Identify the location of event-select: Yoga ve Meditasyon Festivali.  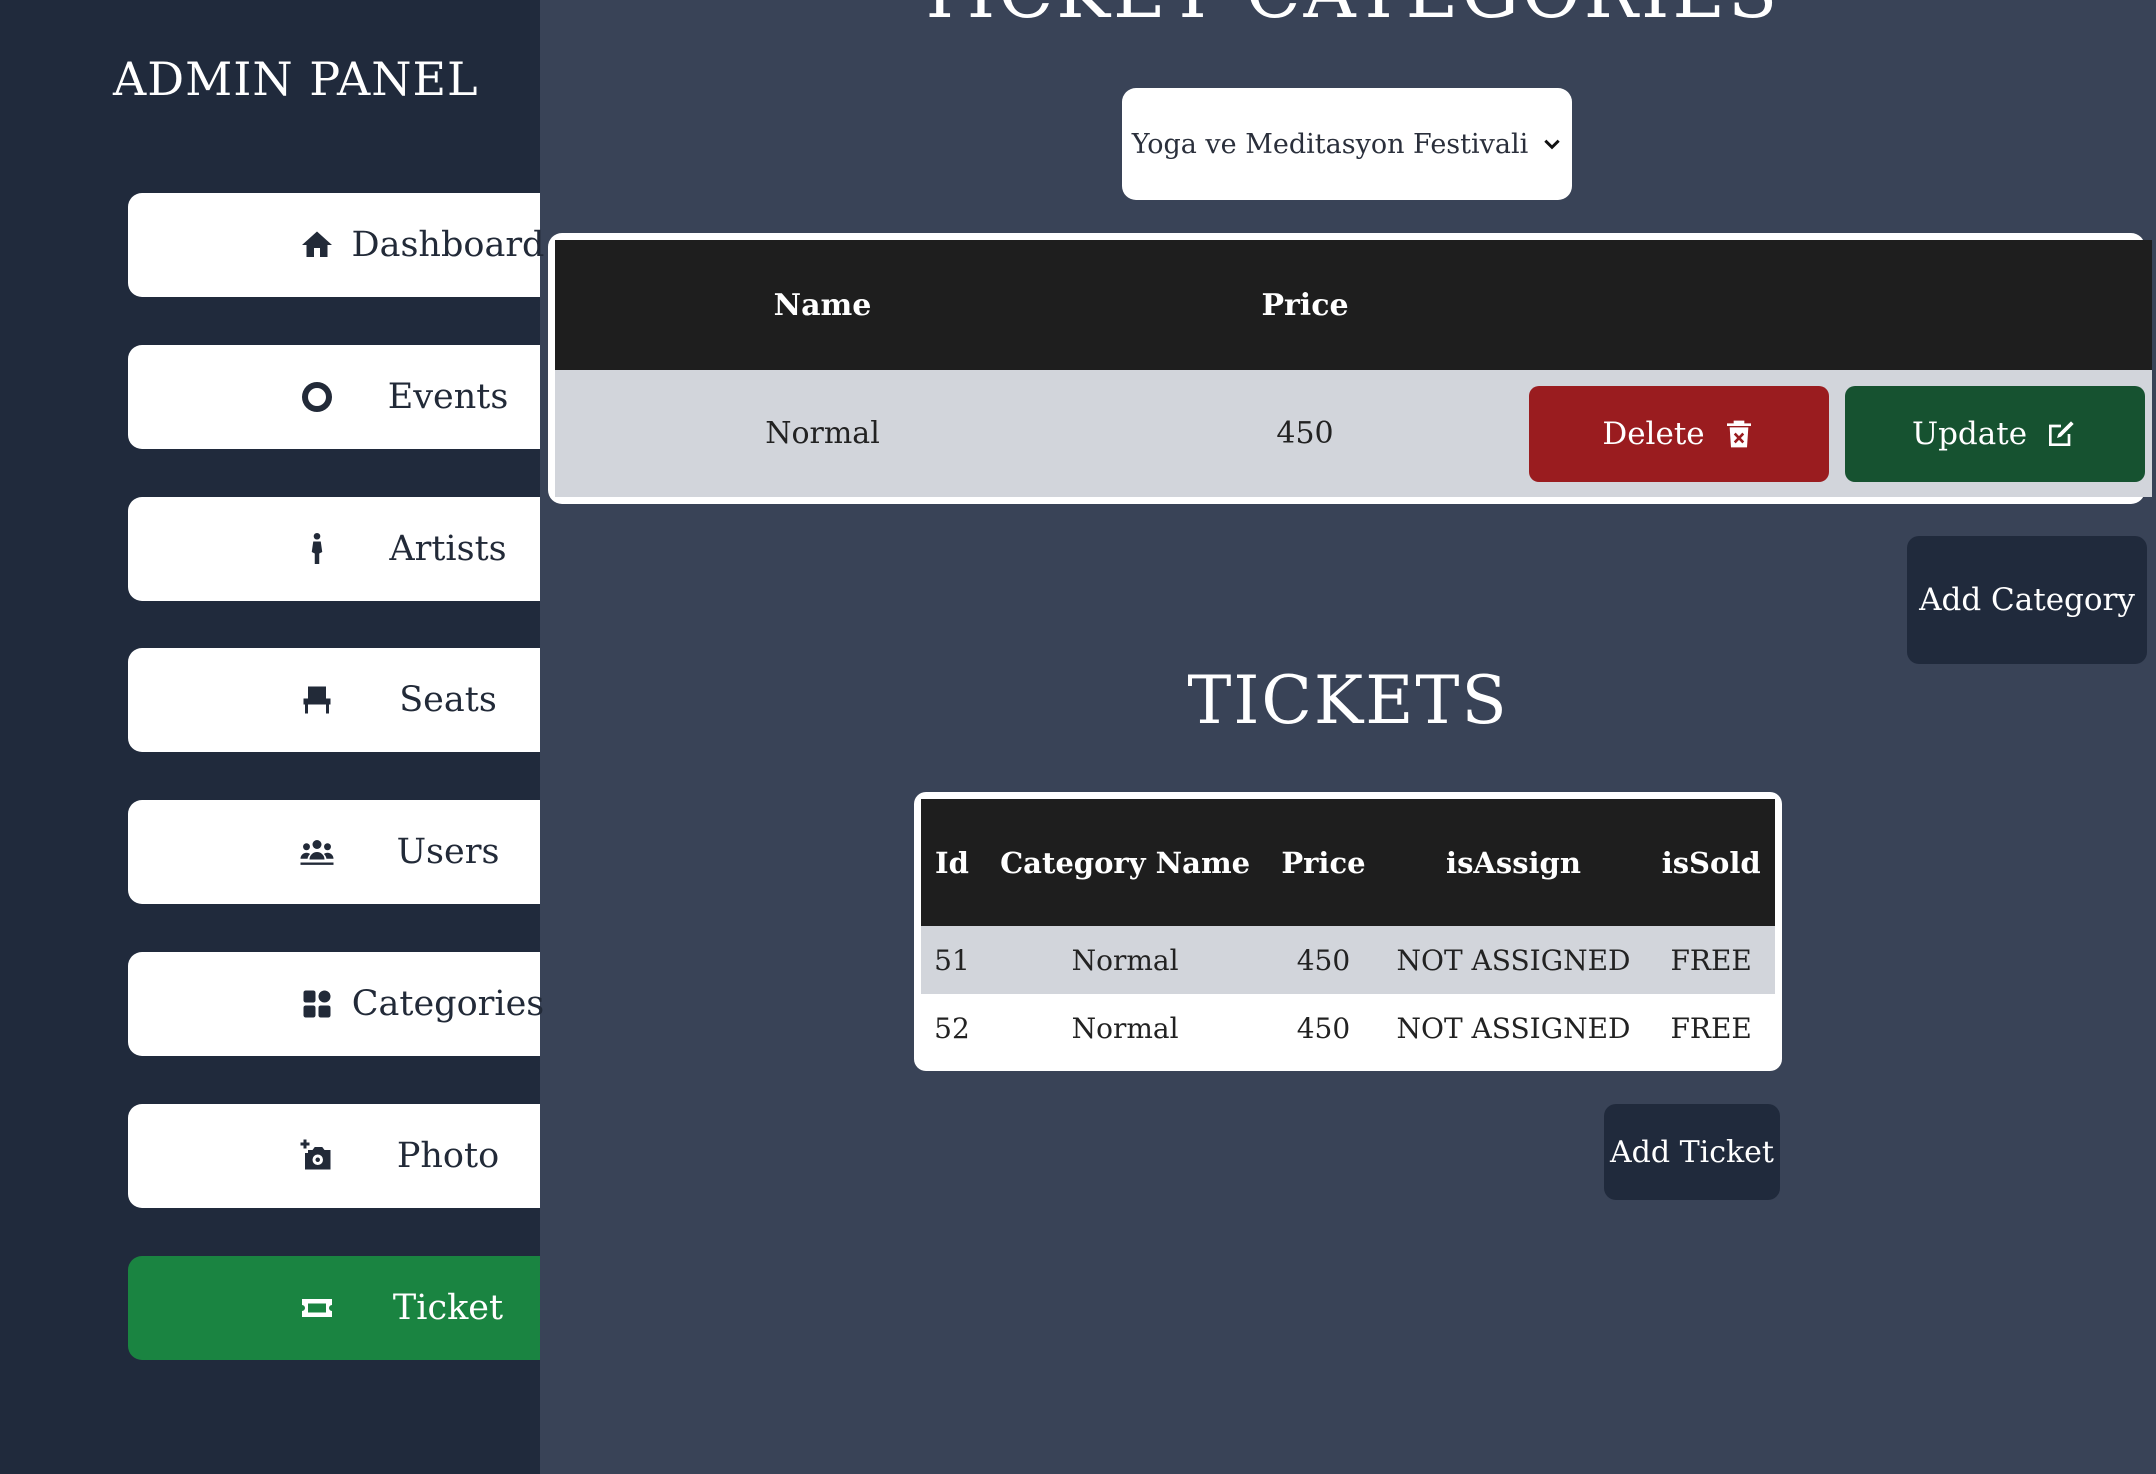
(1347, 144).